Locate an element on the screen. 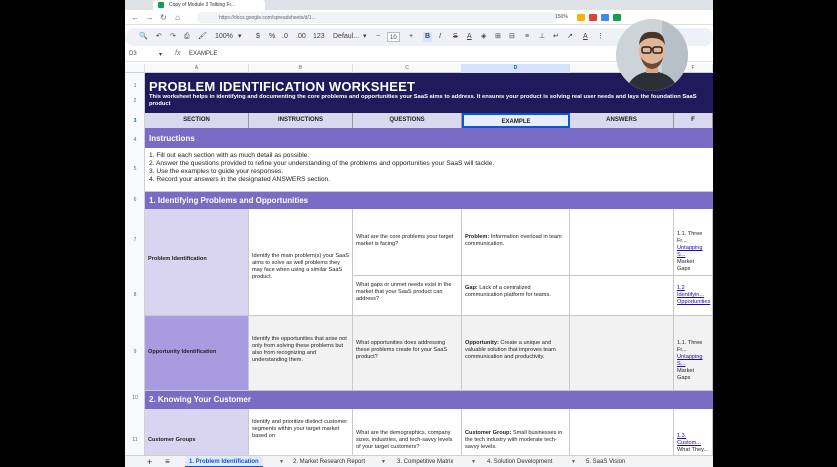 This screenshot has width=837, height=467. strikethrough-button: S is located at coordinates (455, 37).